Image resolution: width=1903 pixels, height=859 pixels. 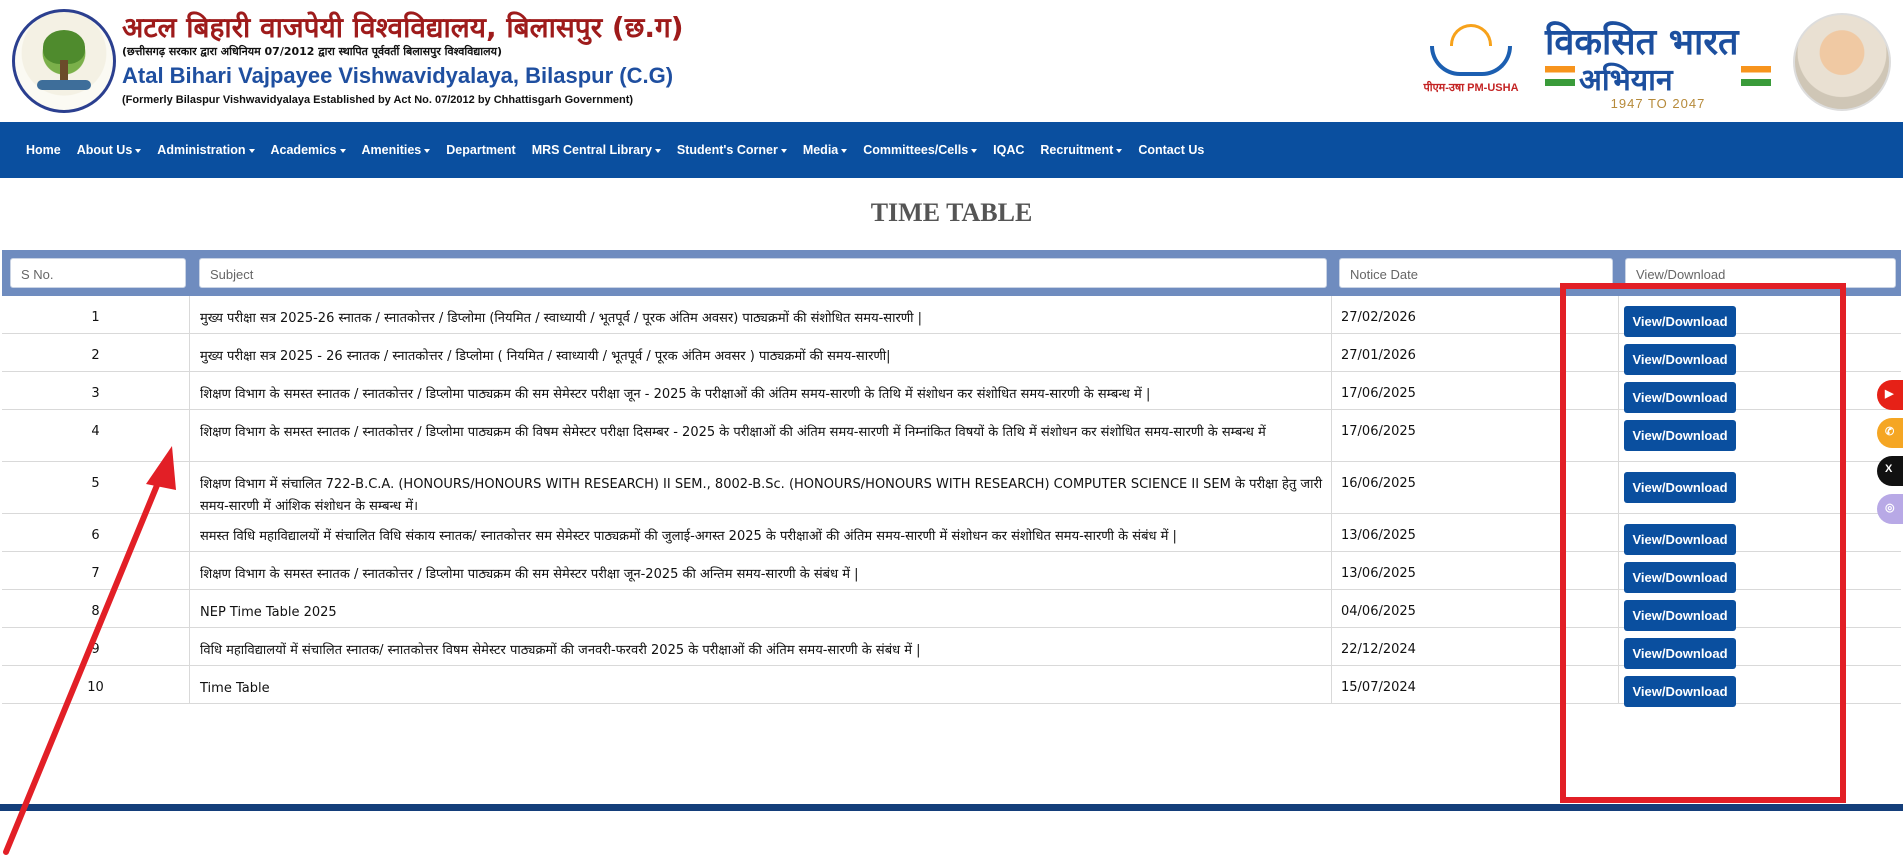 What do you see at coordinates (1008, 150) in the screenshot?
I see `nav-item-iqac: IQAC` at bounding box center [1008, 150].